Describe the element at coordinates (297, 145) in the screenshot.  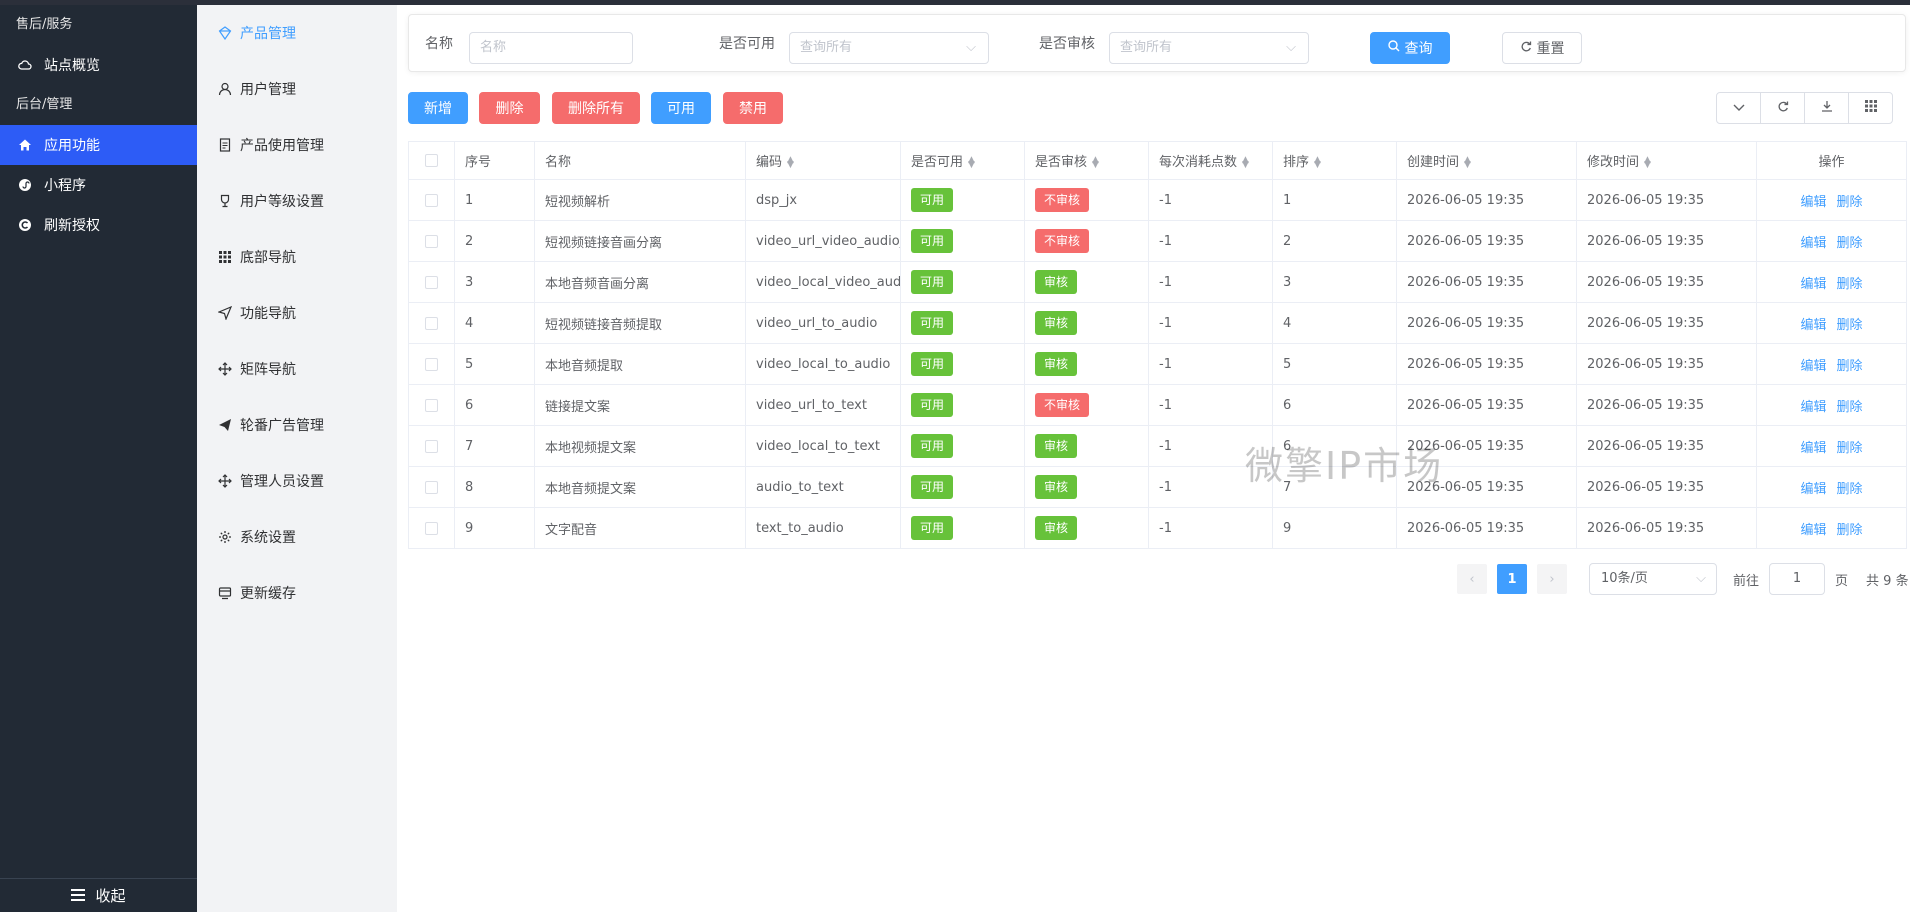
I see `submenu-item-2: 产品使用管理` at that location.